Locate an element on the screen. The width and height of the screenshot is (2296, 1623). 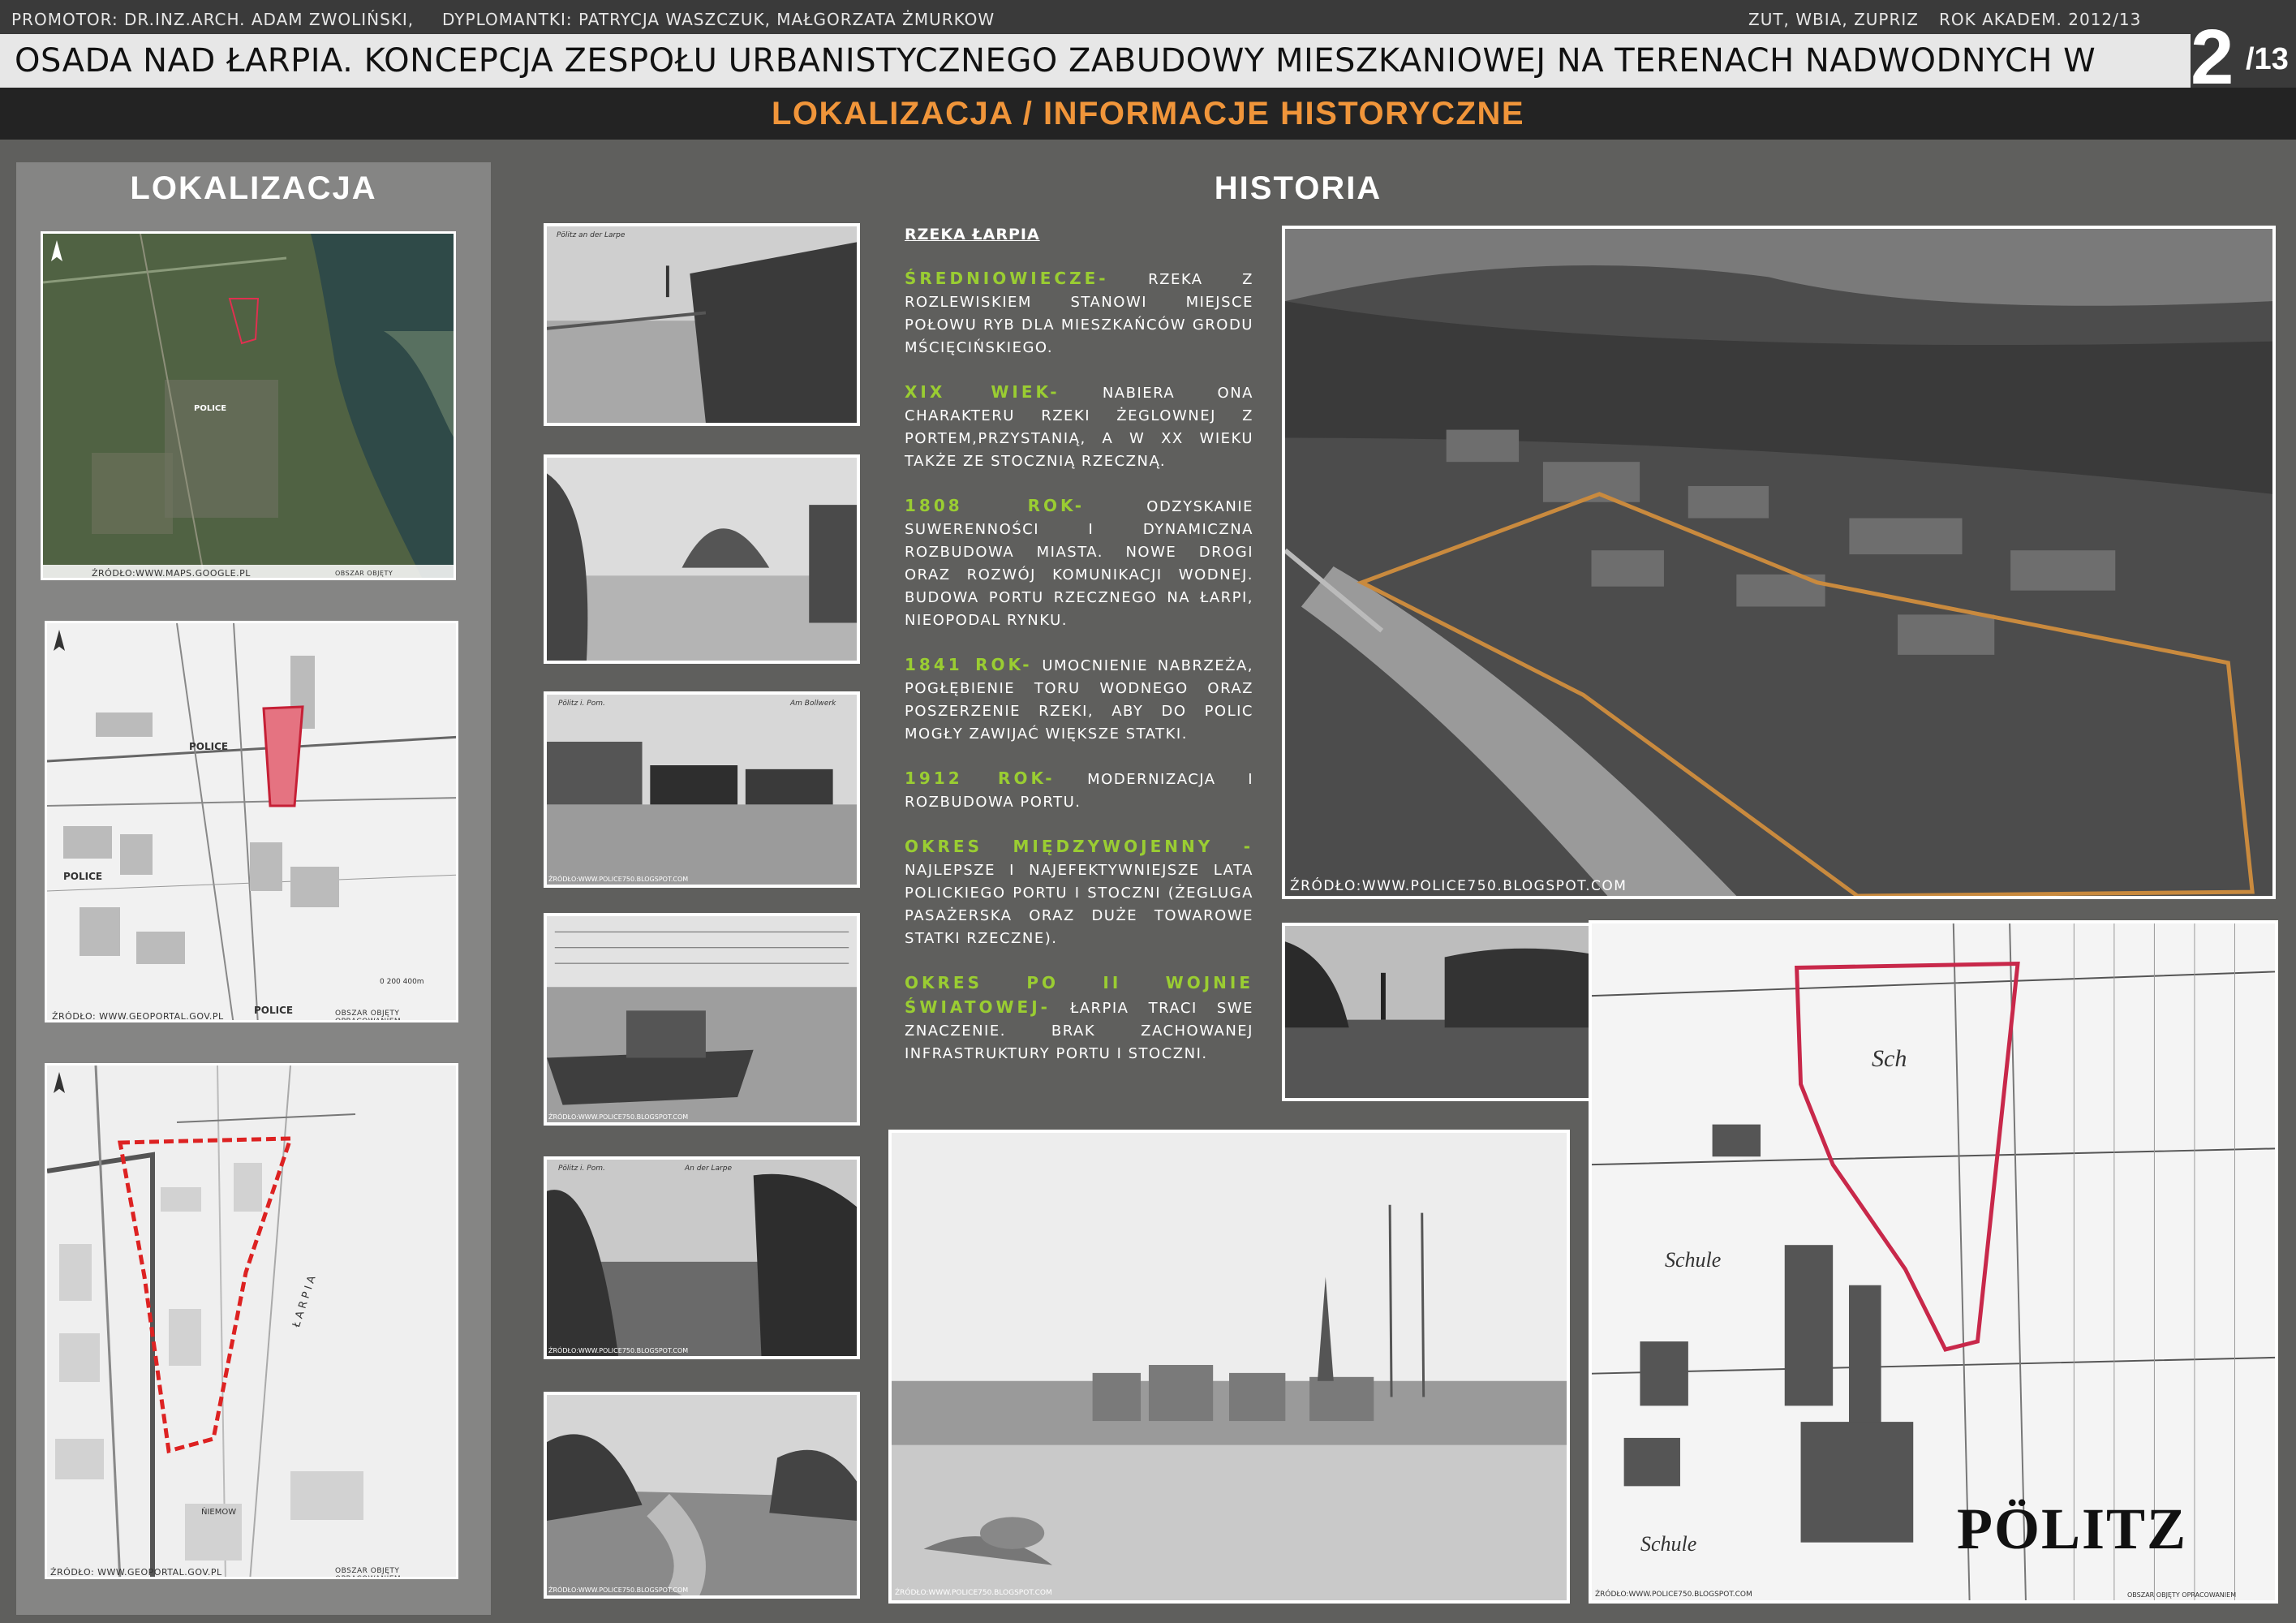
oldmap-label-schule: Schule is located at coordinates (1693, 1260).